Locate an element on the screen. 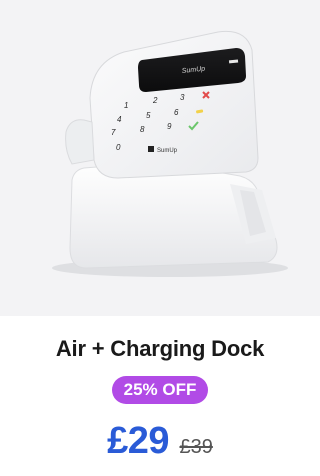 This screenshot has width=320, height=476. price-row: £29 £39 is located at coordinates (160, 441).